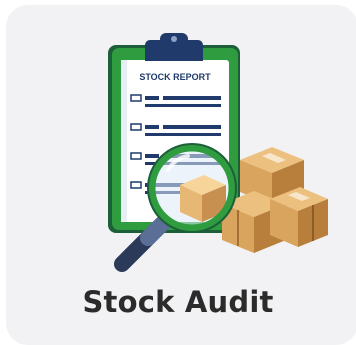 The width and height of the screenshot is (356, 345). What do you see at coordinates (178, 302) in the screenshot?
I see `tile-title: Stock Audit` at bounding box center [178, 302].